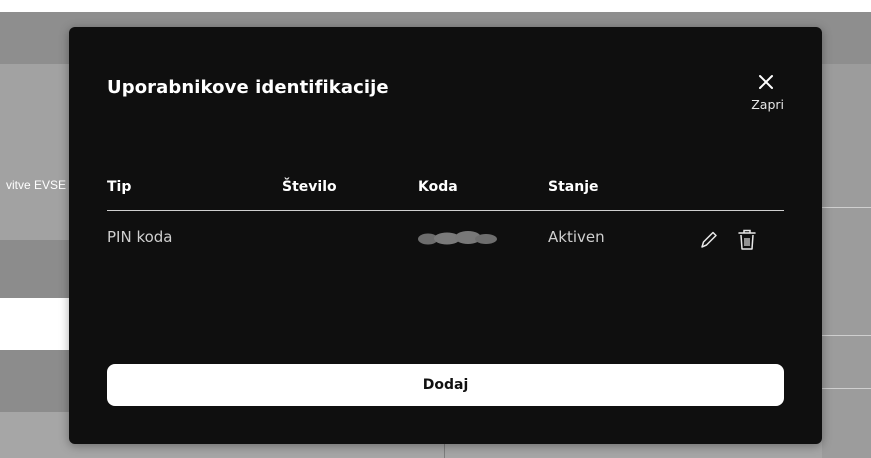 The height and width of the screenshot is (458, 871). Describe the element at coordinates (766, 82) in the screenshot. I see `close-icon` at that location.